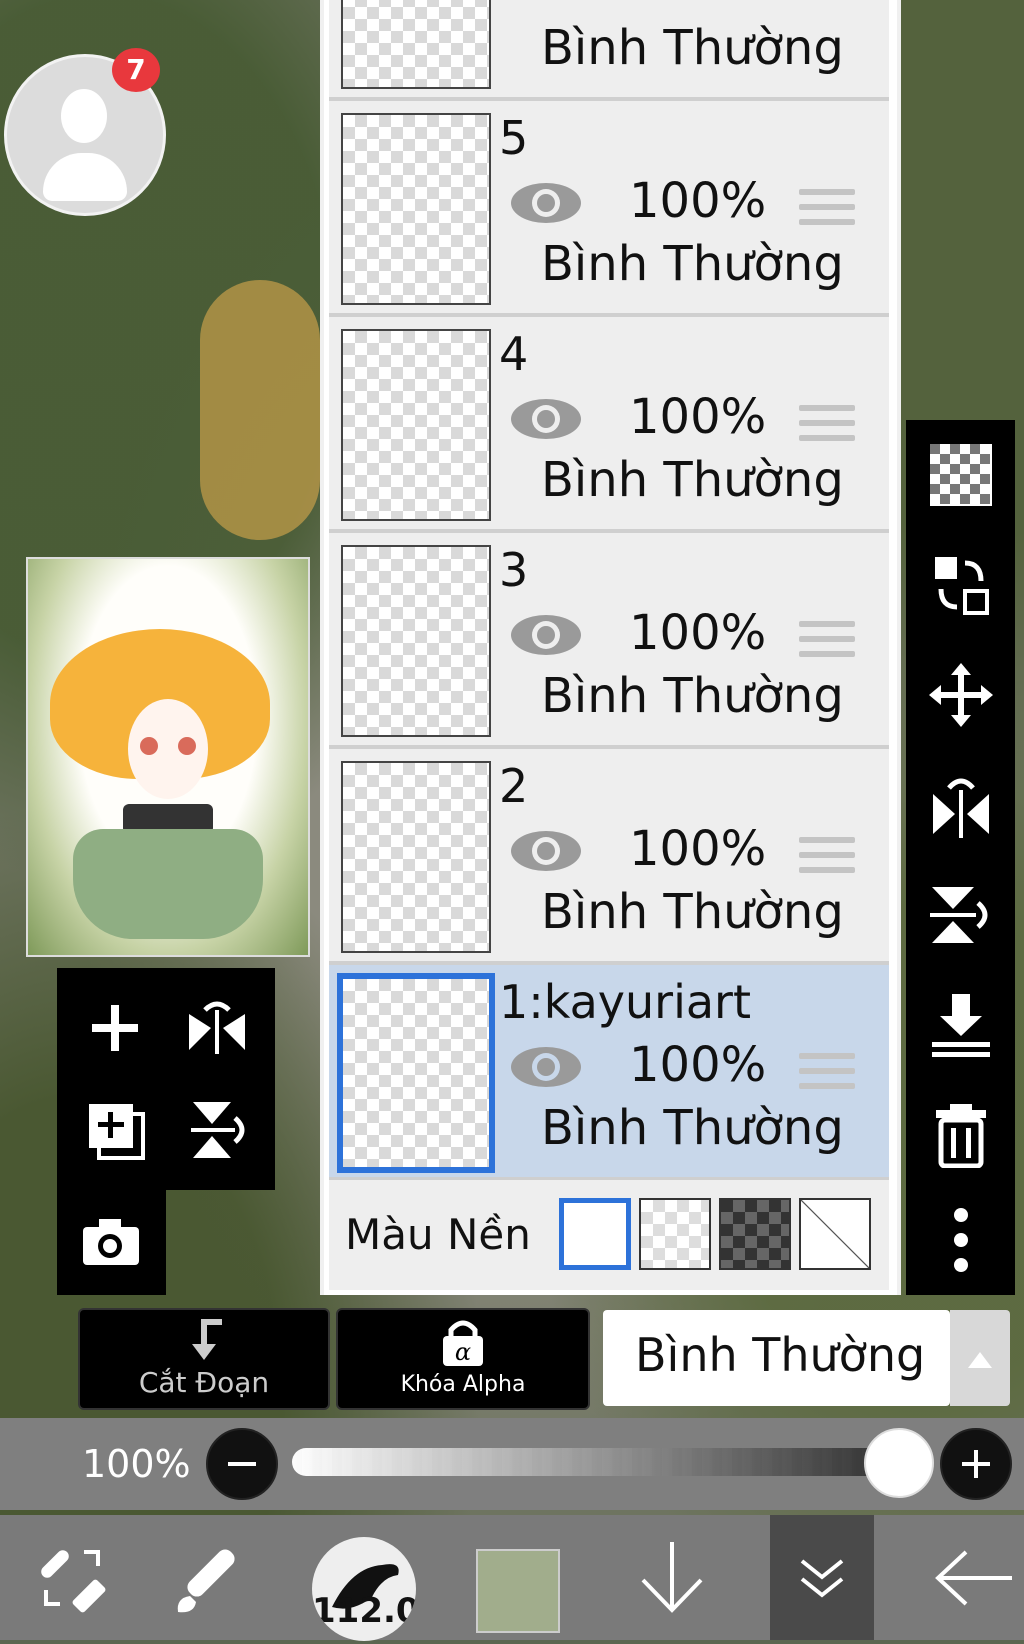 Image resolution: width=1024 pixels, height=1644 pixels. What do you see at coordinates (609, 209) in the screenshot?
I see `layer-row: 5 100% Bình Thường` at bounding box center [609, 209].